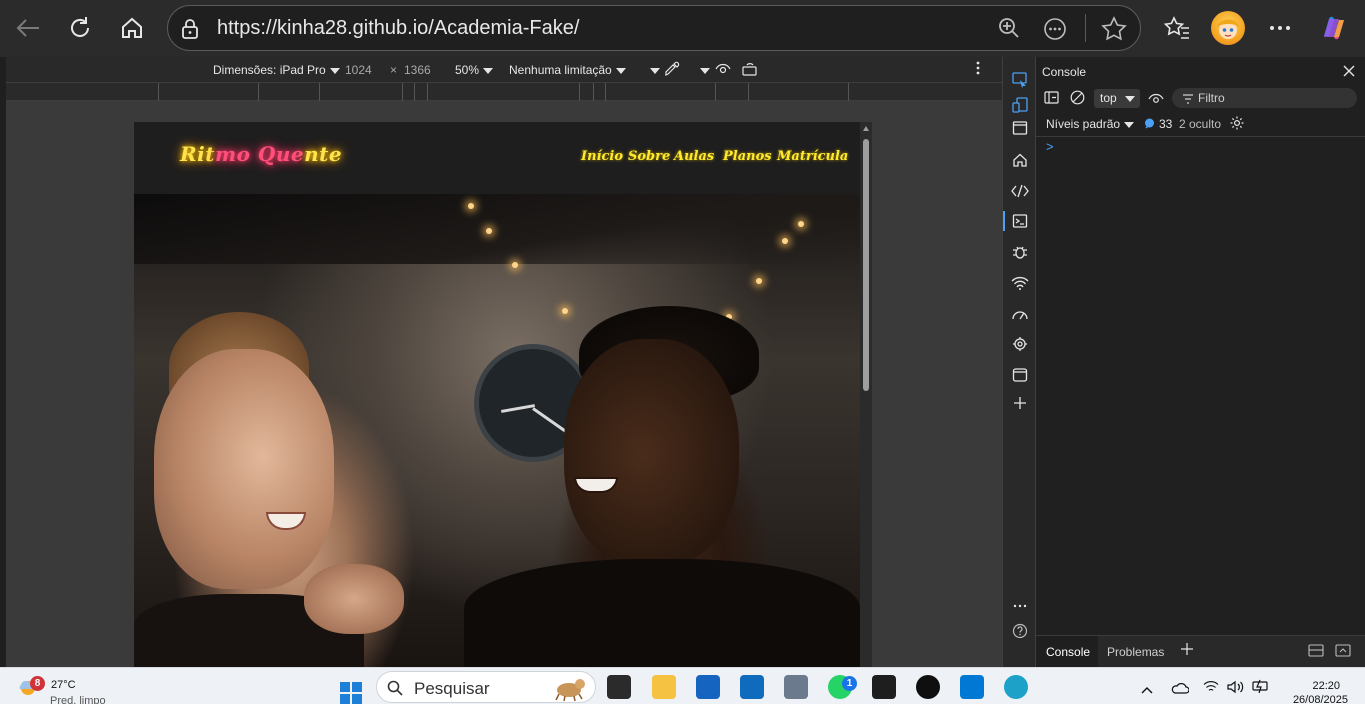  Describe the element at coordinates (1020, 403) in the screenshot. I see `add-tool-icon` at that location.